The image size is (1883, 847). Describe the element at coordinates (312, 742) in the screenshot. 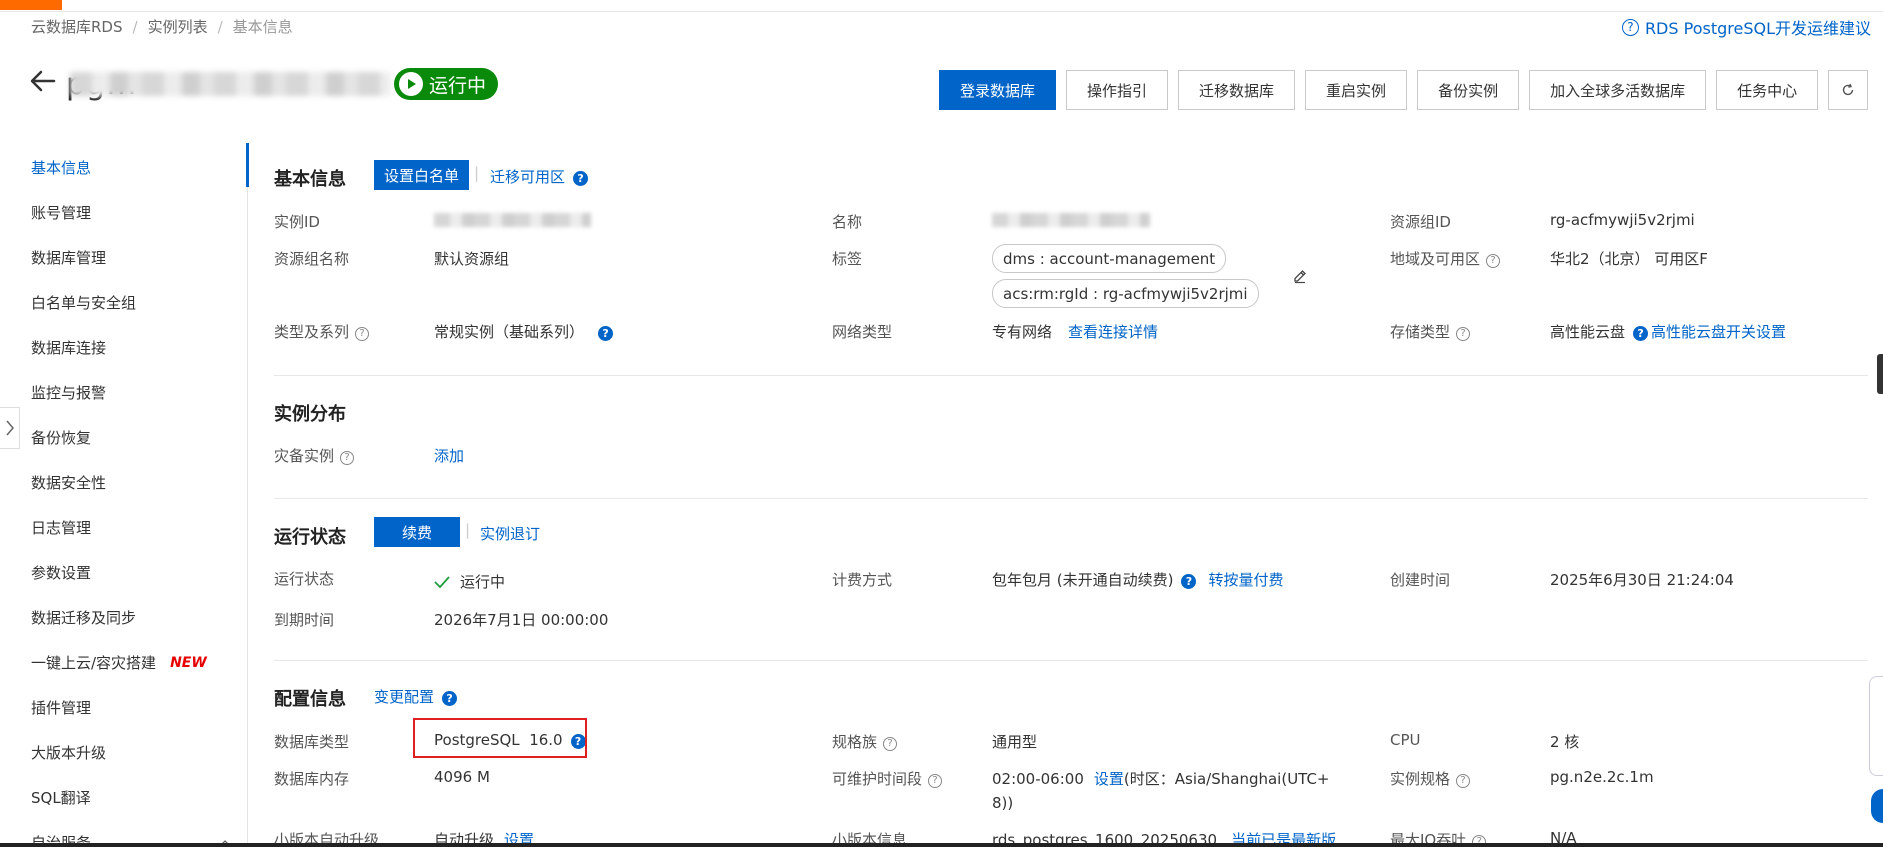

I see `db-type-label: 数据库类型` at that location.